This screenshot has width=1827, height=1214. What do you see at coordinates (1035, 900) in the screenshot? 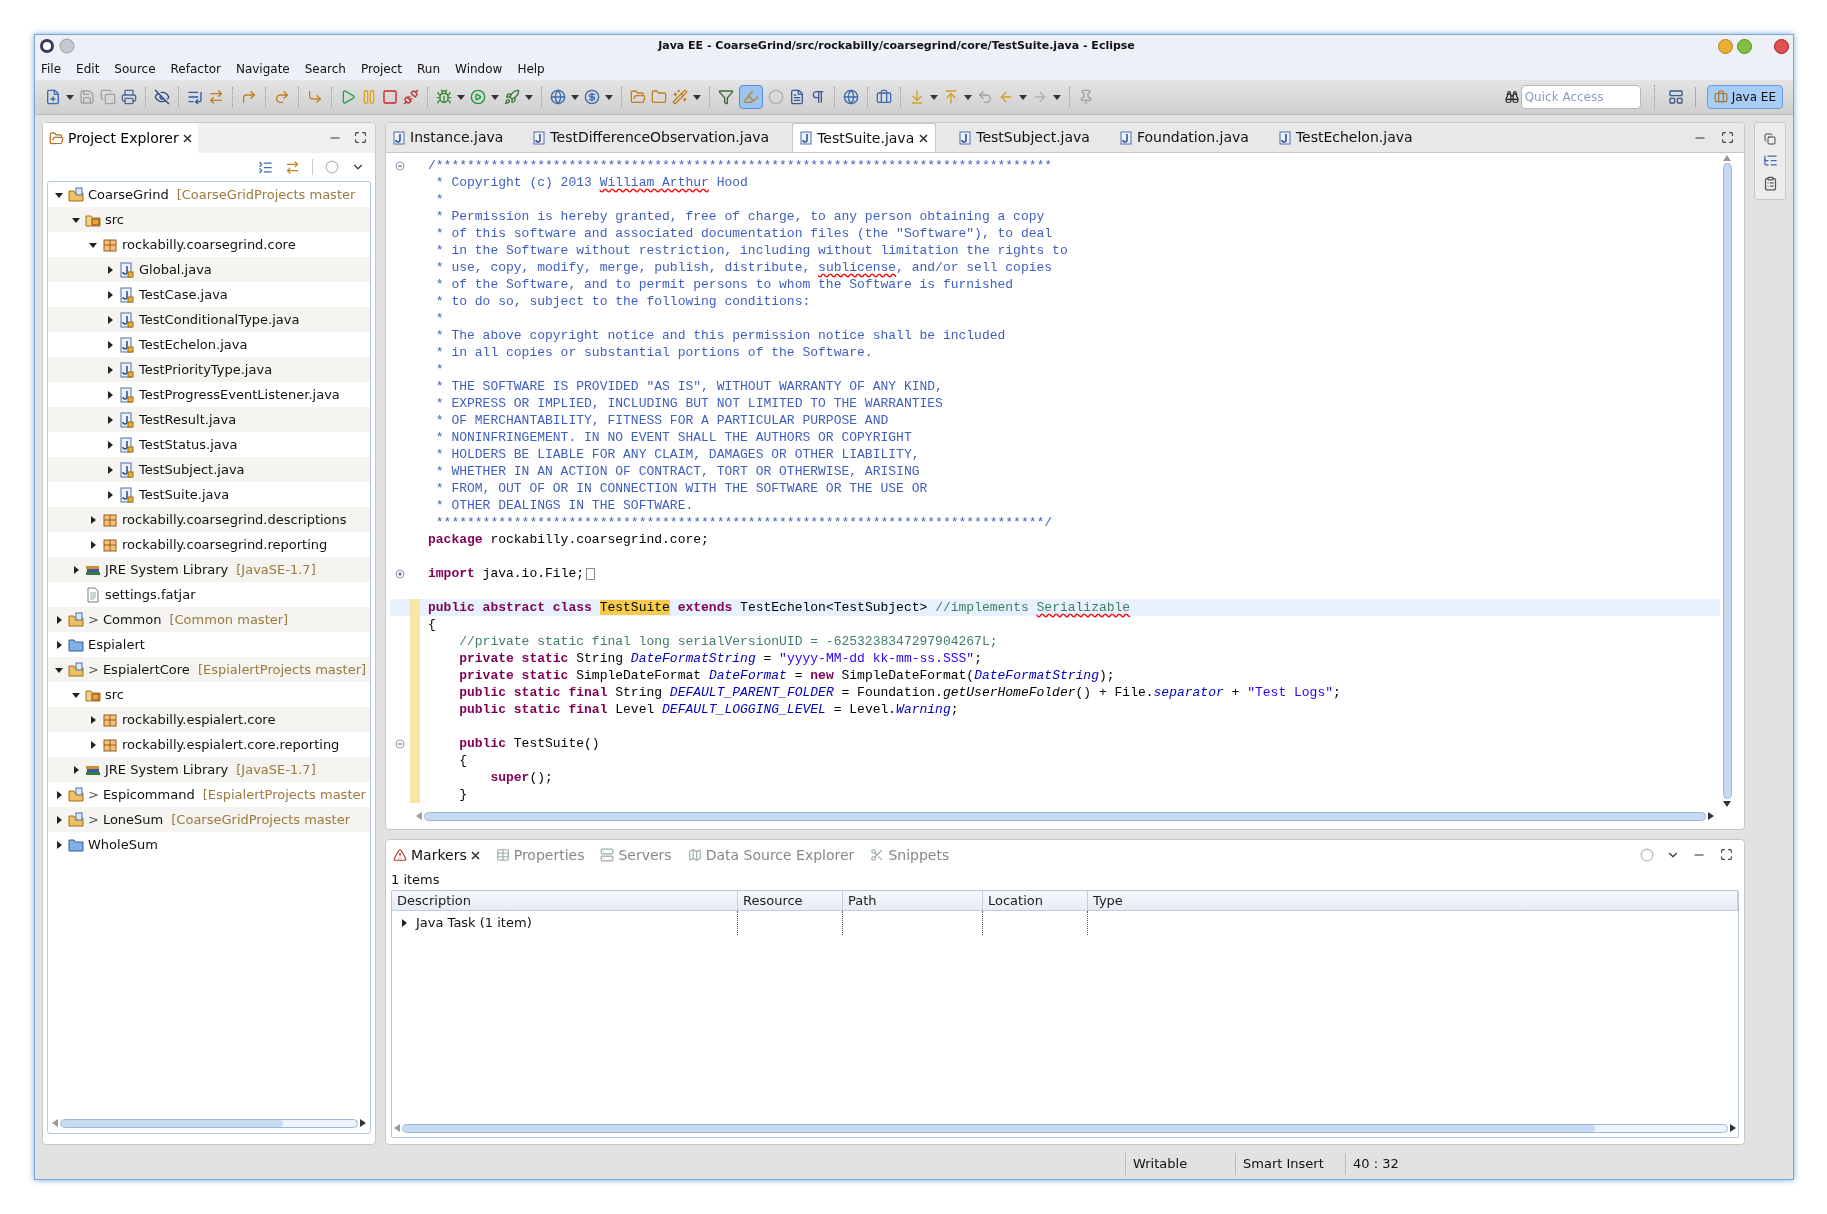
I see `column-header: Location` at bounding box center [1035, 900].